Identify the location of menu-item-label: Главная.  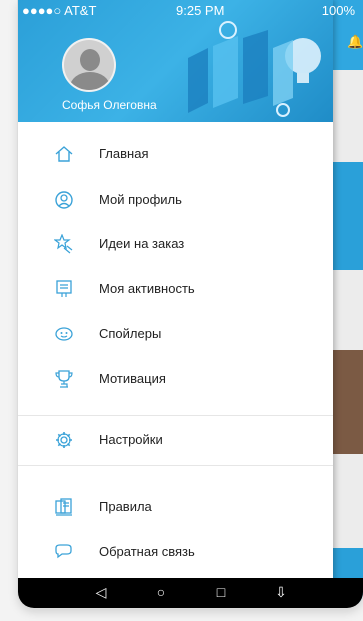
(124, 153).